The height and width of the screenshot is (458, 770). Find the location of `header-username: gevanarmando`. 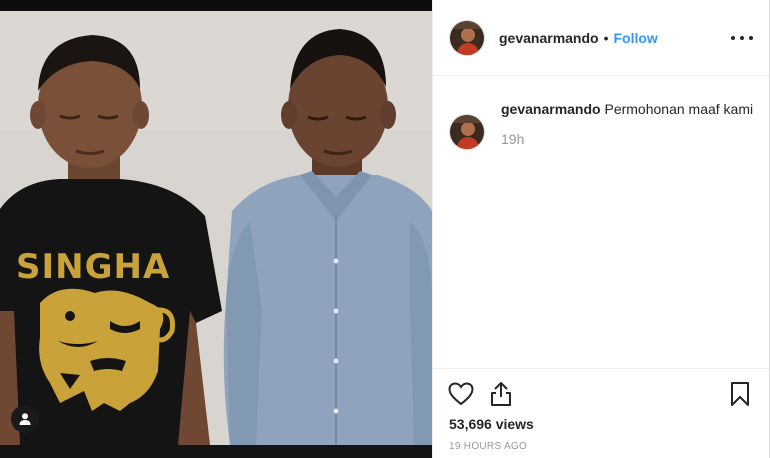

header-username: gevanarmando is located at coordinates (549, 38).